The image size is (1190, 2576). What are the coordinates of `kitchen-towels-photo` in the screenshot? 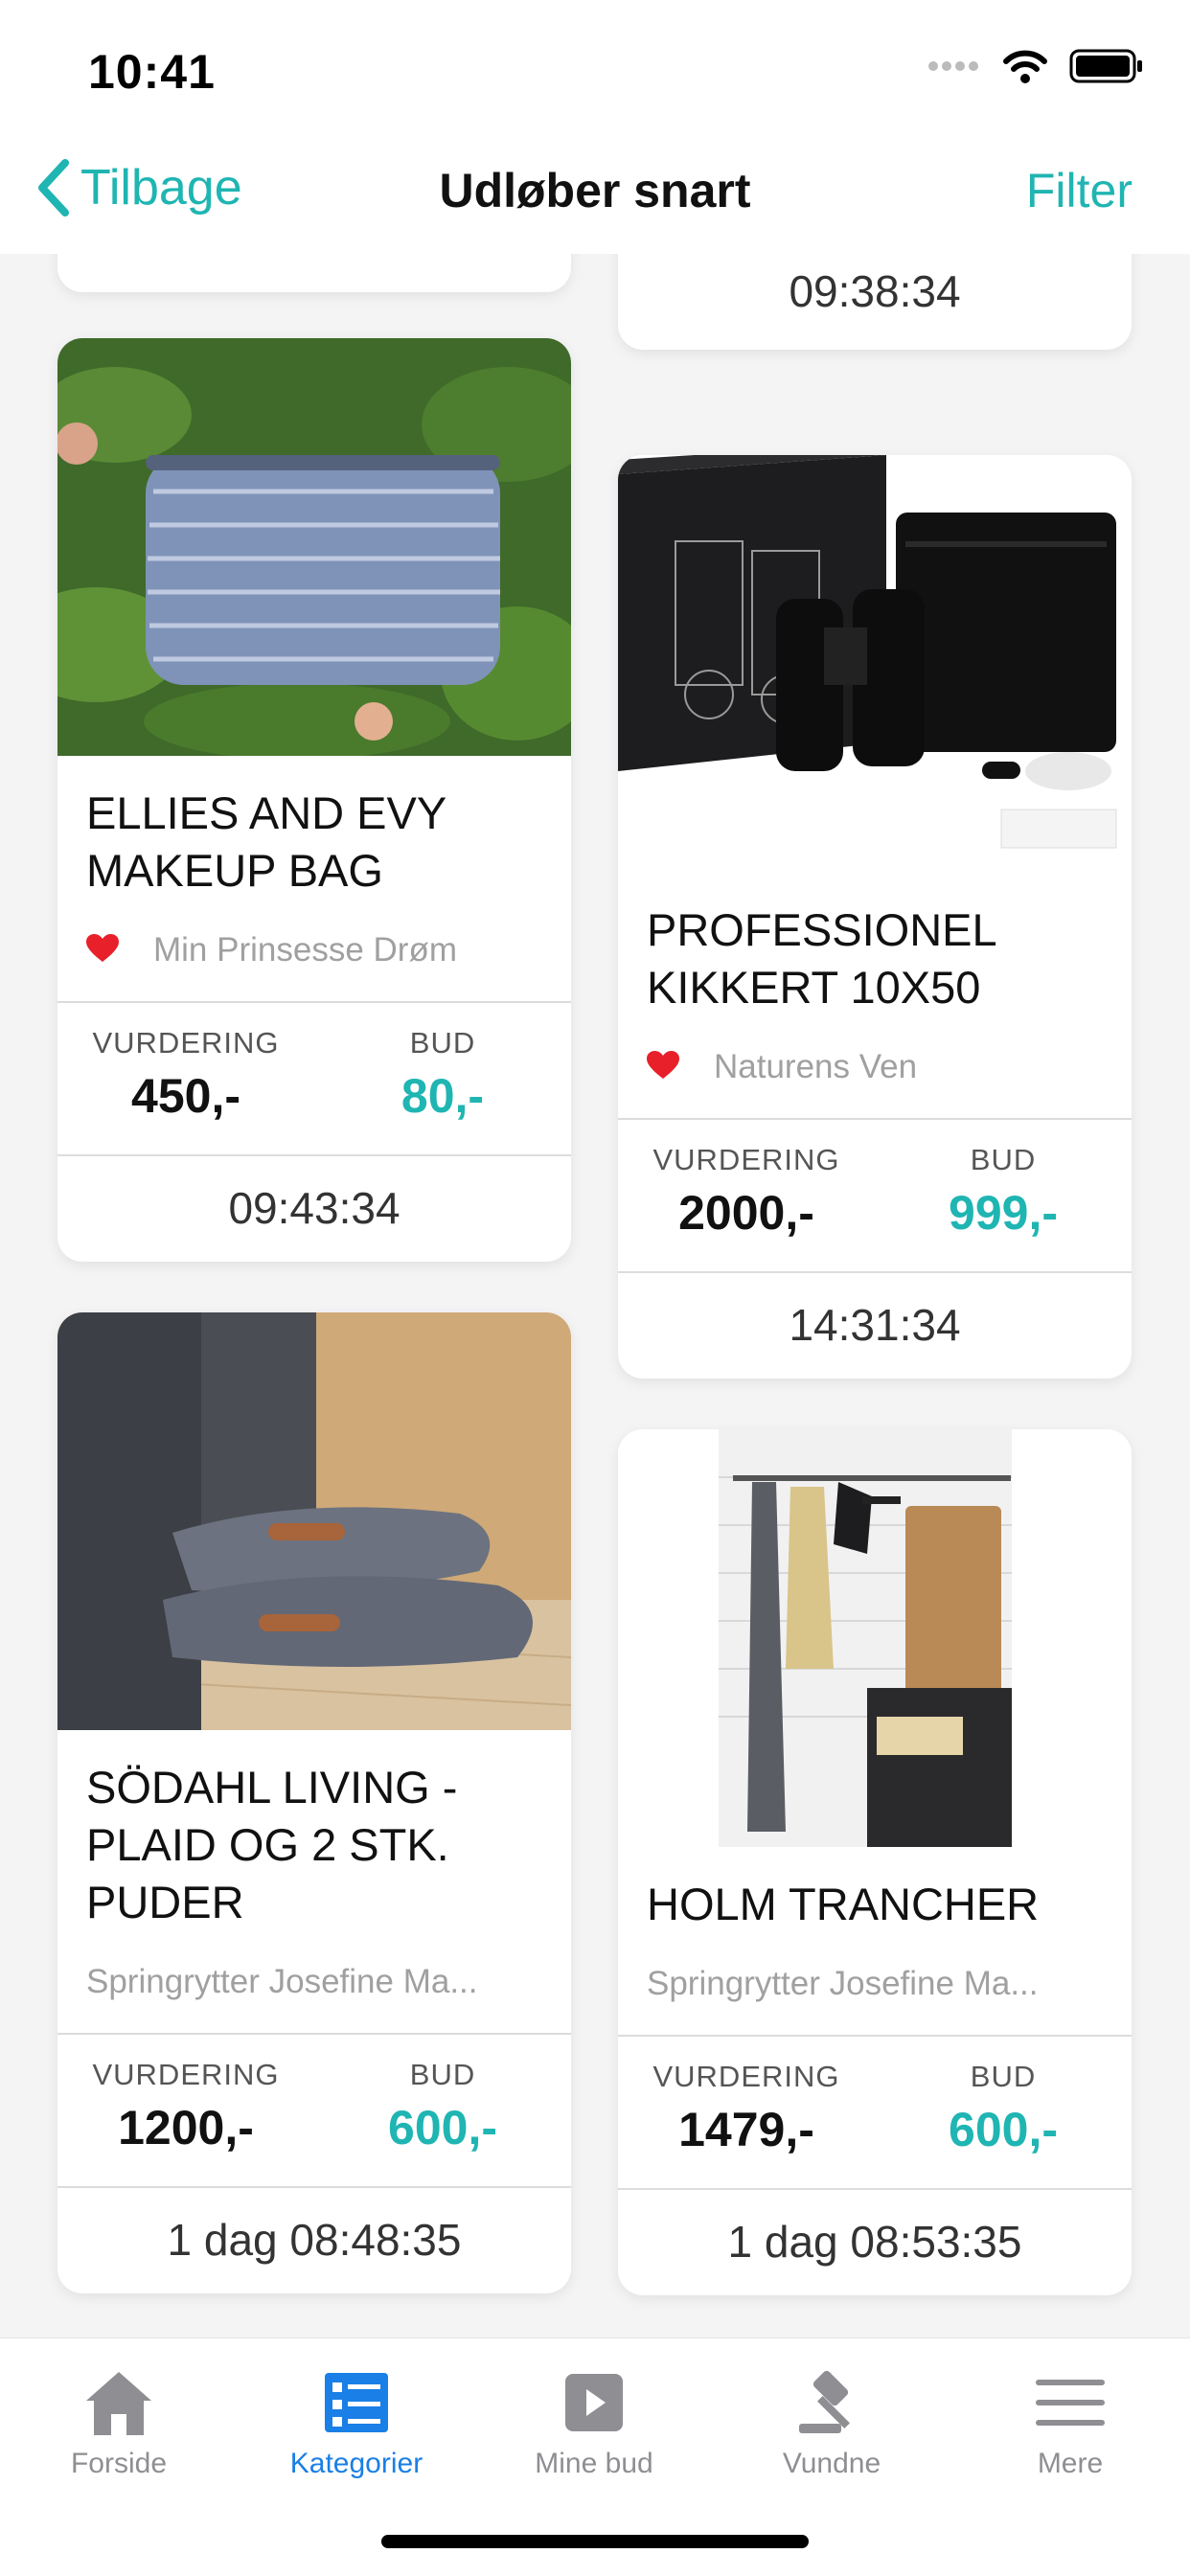 It's located at (875, 1638).